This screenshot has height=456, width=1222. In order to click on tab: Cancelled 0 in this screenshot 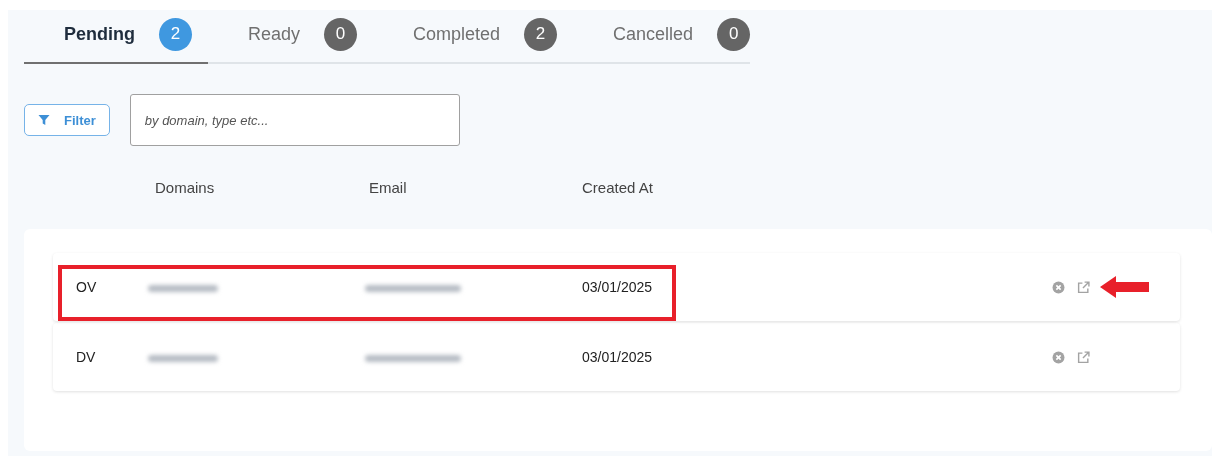, I will do `click(679, 37)`.